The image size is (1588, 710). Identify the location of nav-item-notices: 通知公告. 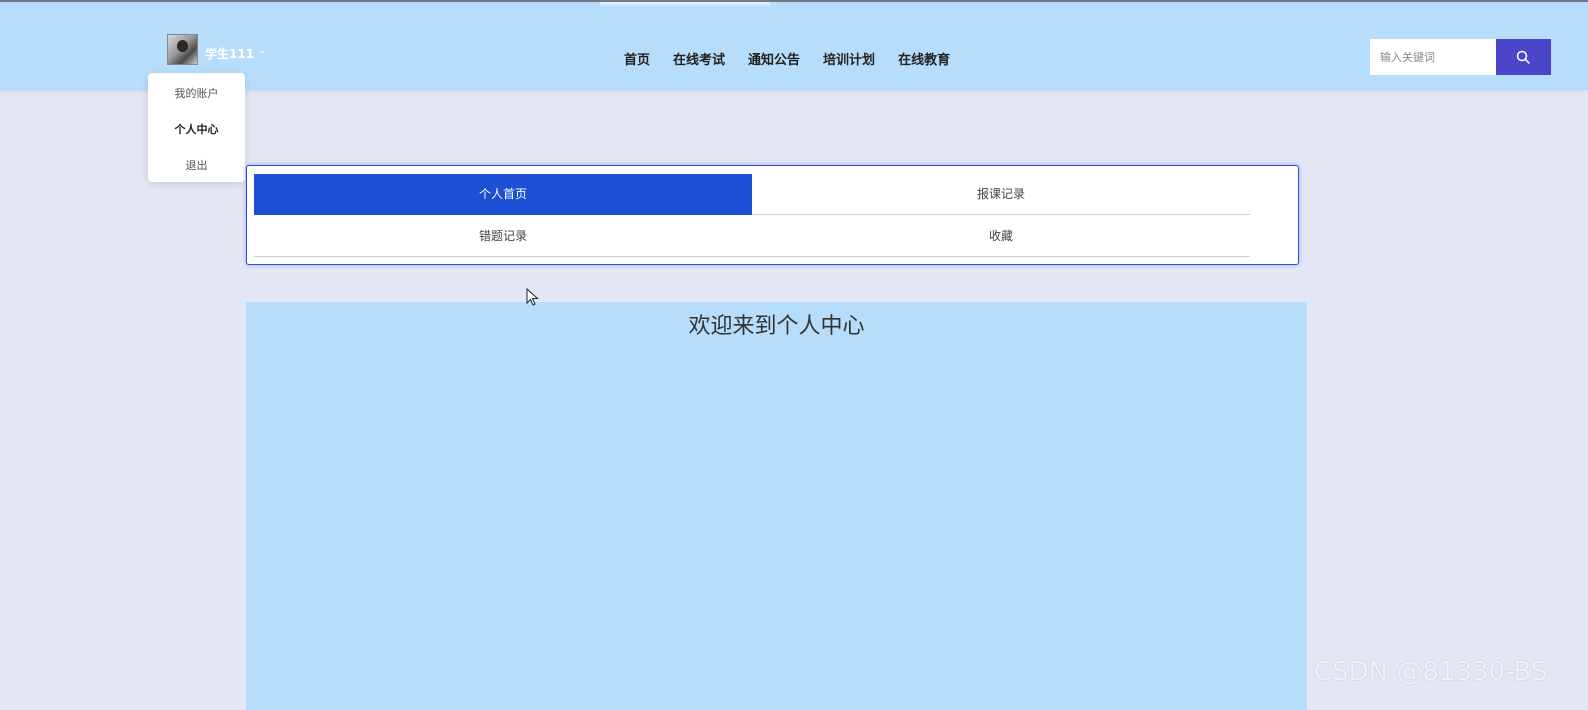
(774, 58).